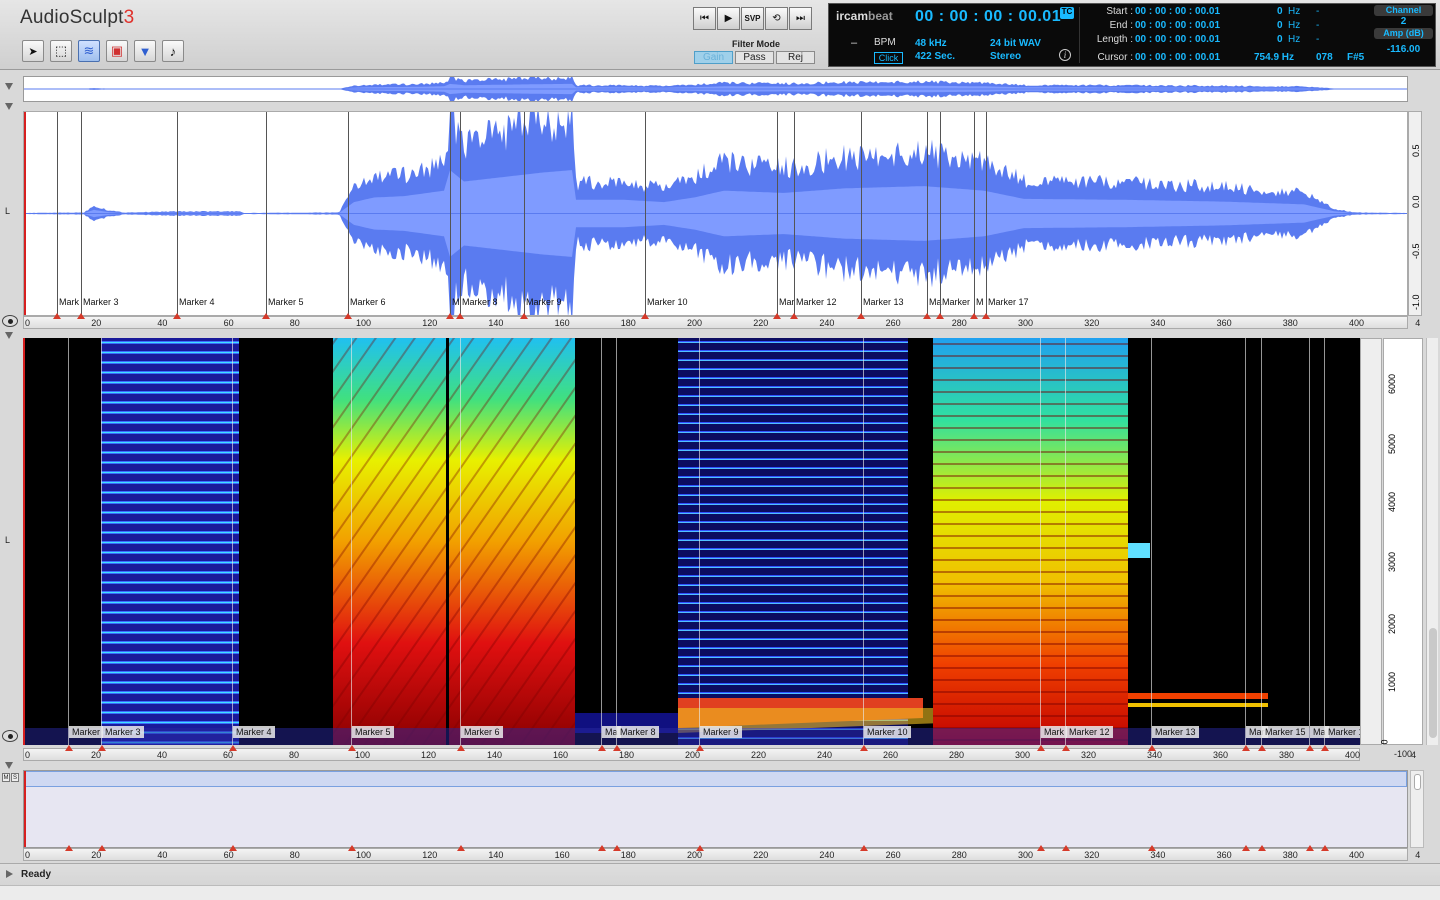  I want to click on marker-label: Marker 5, so click(286, 302).